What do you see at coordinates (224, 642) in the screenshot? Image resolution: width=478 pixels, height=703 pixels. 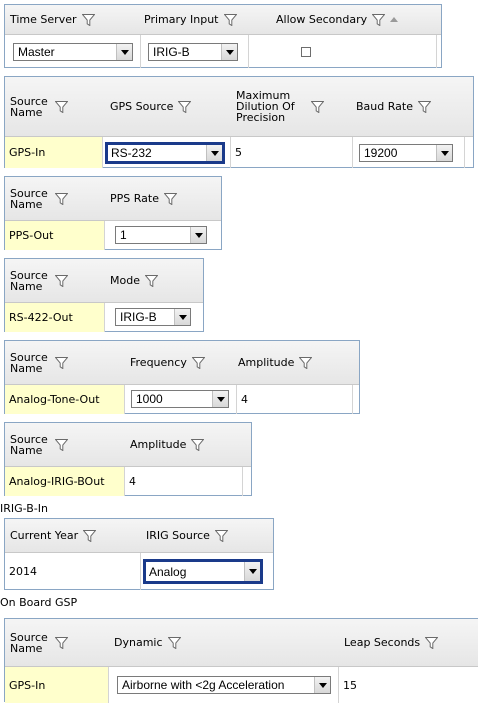 I see `header-dynamic: Dynamic` at bounding box center [224, 642].